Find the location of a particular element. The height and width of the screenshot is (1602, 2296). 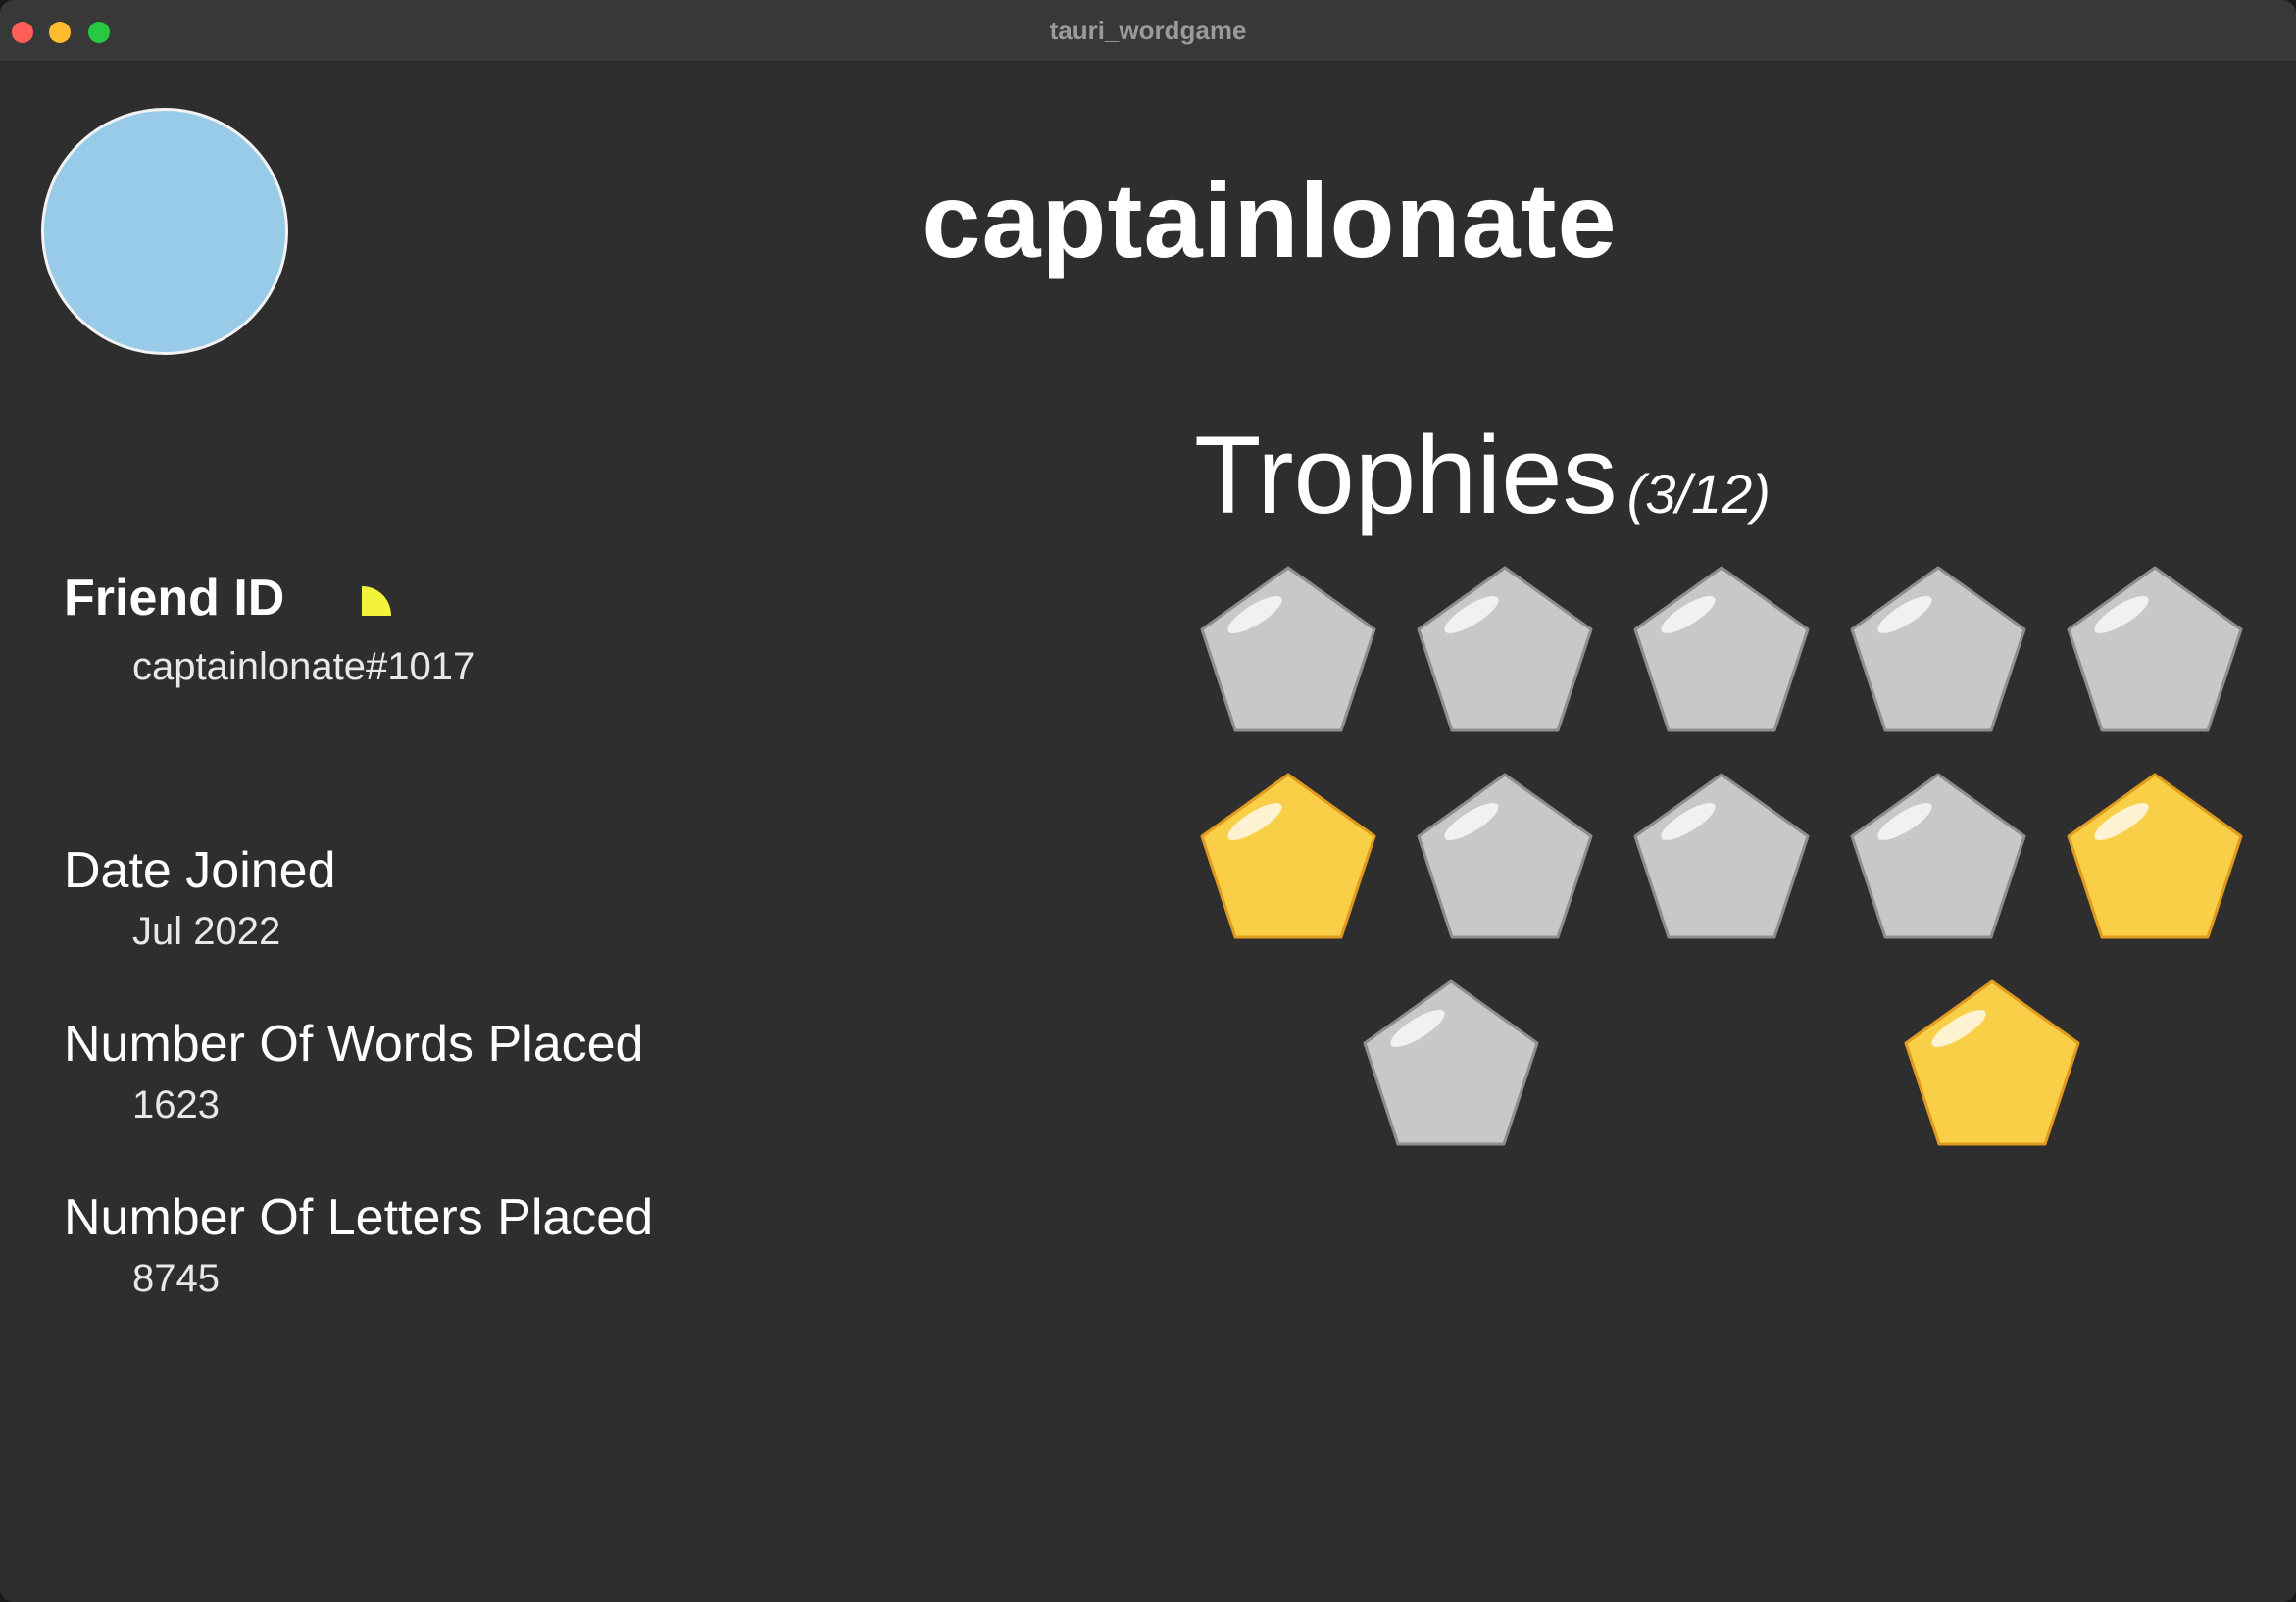

date-joined-label: Date Joined is located at coordinates (200, 871).